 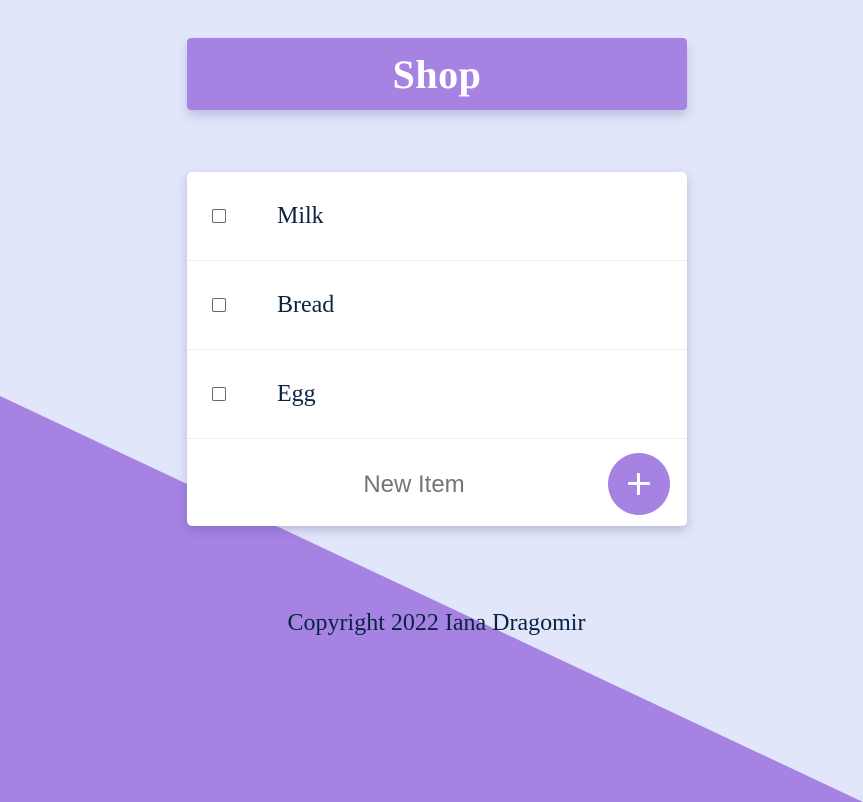 What do you see at coordinates (306, 304) in the screenshot?
I see `item-label: Bread` at bounding box center [306, 304].